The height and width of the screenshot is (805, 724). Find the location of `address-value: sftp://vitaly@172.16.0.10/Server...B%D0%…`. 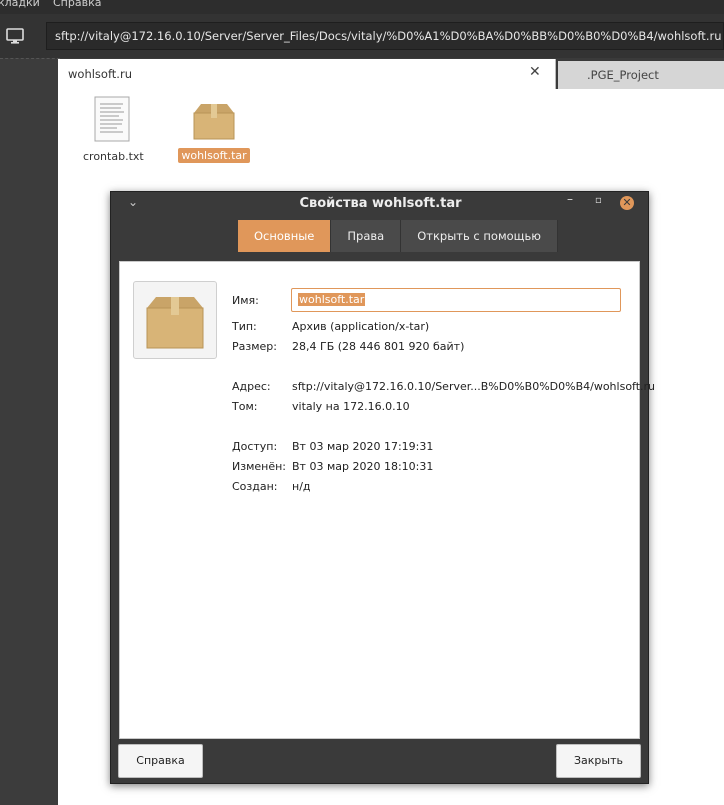

address-value: sftp://vitaly@172.16.0.10/Server...B%D0%… is located at coordinates (474, 386).